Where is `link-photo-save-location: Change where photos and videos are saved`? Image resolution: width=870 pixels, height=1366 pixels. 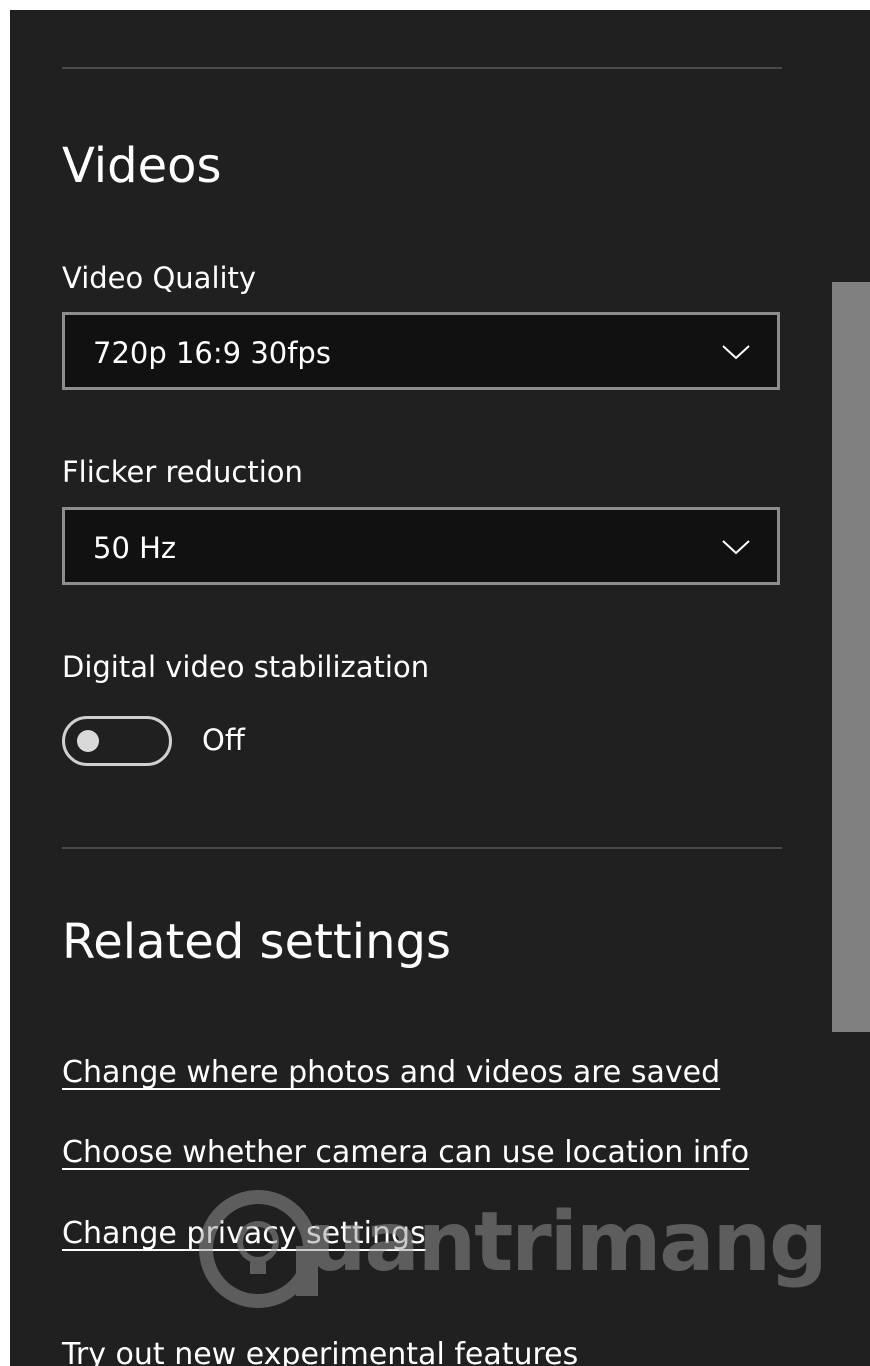
link-photo-save-location: Change where photos and videos are saved is located at coordinates (391, 1073).